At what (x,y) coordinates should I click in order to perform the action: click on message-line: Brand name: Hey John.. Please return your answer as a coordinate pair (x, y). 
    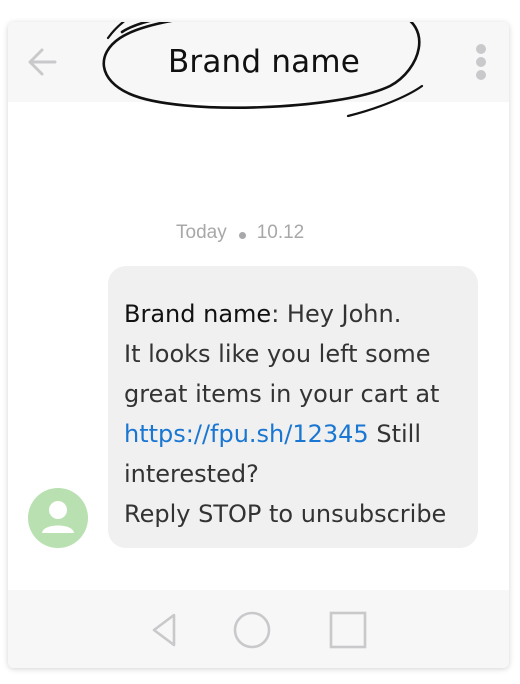
    Looking at the image, I should click on (296, 314).